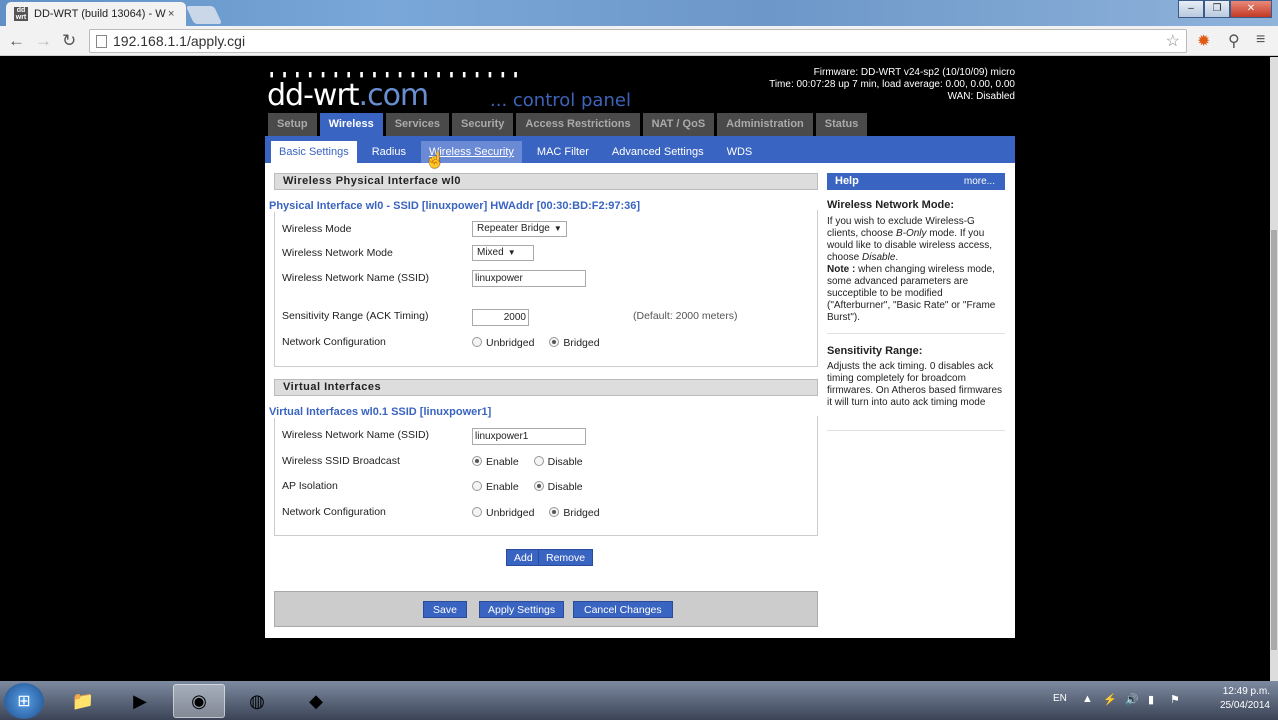 The height and width of the screenshot is (720, 1278). I want to click on virtual-unbridged-radio, so click(477, 512).